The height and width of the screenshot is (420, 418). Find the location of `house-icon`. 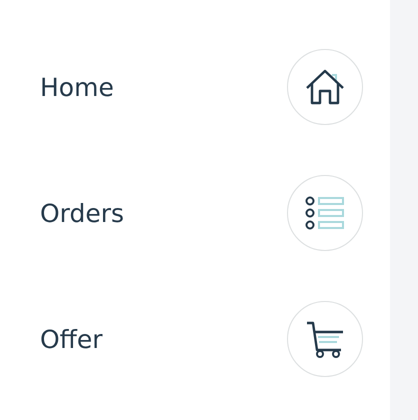

house-icon is located at coordinates (325, 87).